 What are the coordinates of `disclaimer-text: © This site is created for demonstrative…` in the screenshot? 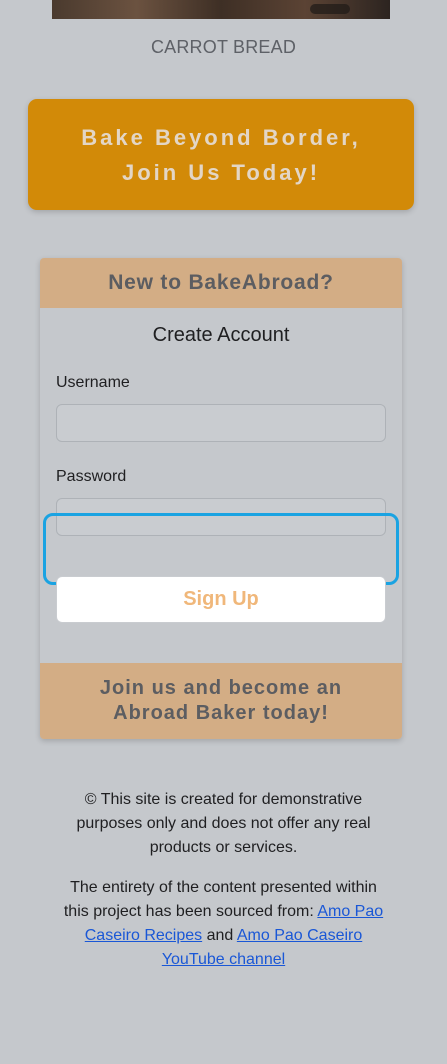 It's located at (223, 823).